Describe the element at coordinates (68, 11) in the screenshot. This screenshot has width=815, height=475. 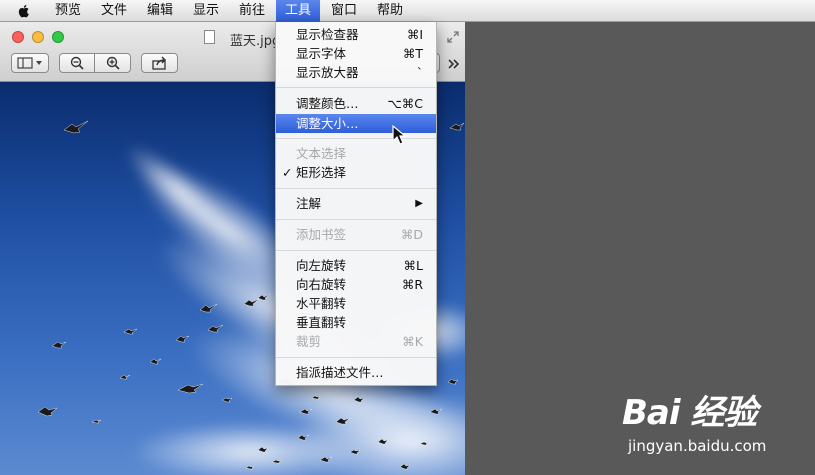
I see `menu-preview: 预览` at that location.